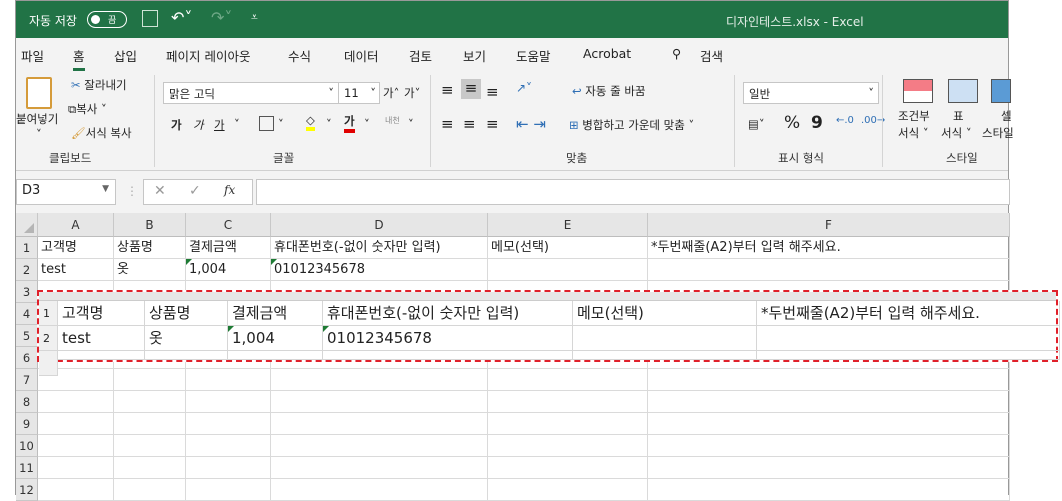  What do you see at coordinates (150, 270) in the screenshot?
I see `cell-B2: 옷` at bounding box center [150, 270].